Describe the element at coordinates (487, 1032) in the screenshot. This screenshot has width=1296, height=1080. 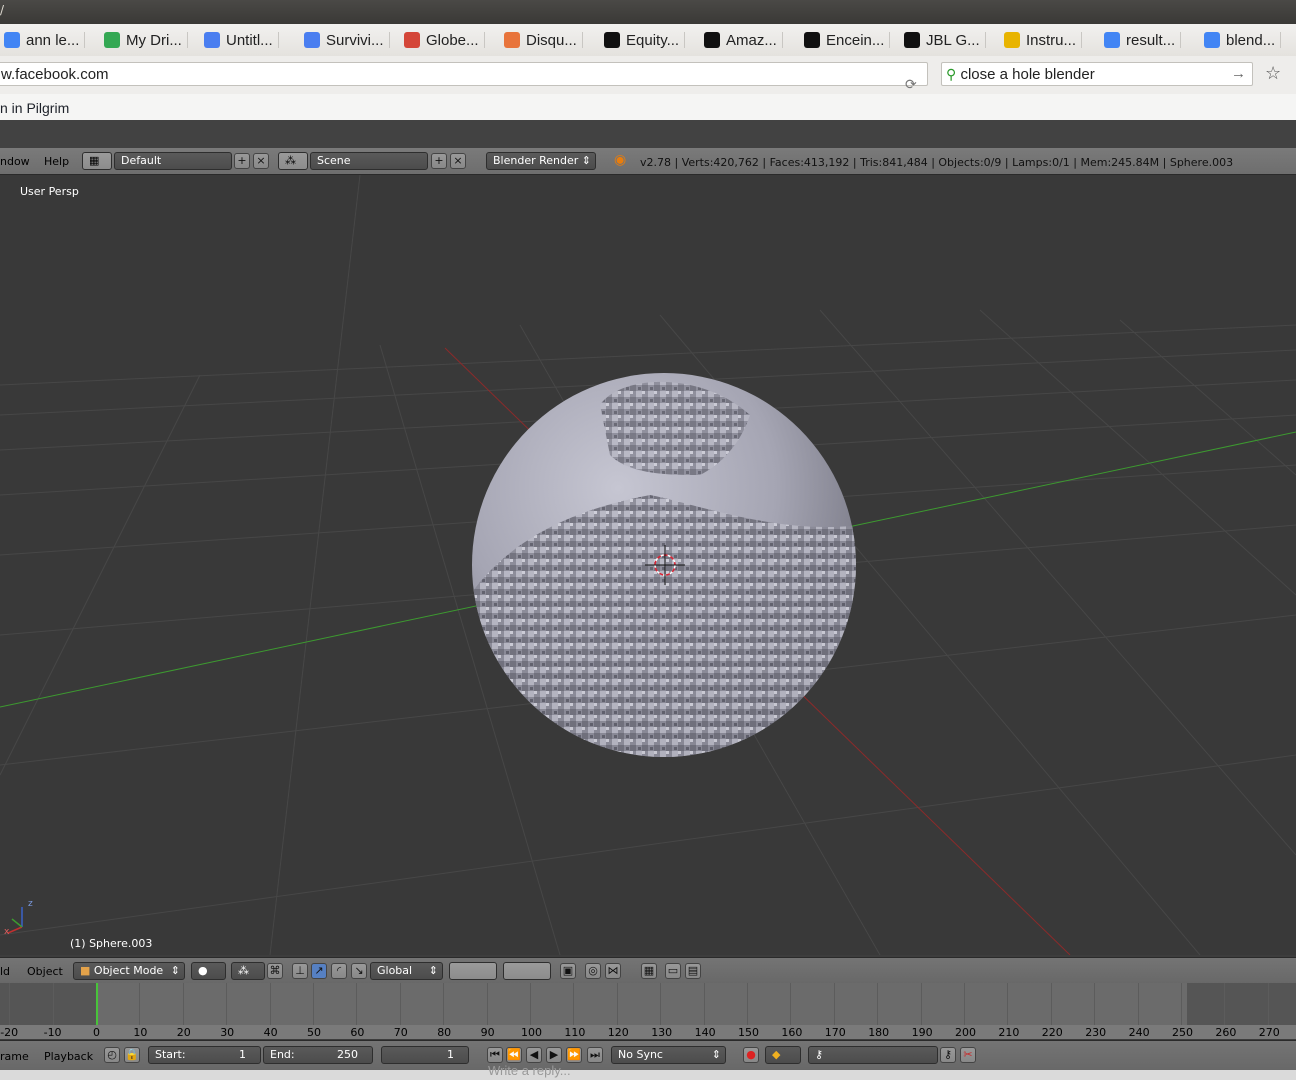
I see `timeline-tick-label: 90` at that location.